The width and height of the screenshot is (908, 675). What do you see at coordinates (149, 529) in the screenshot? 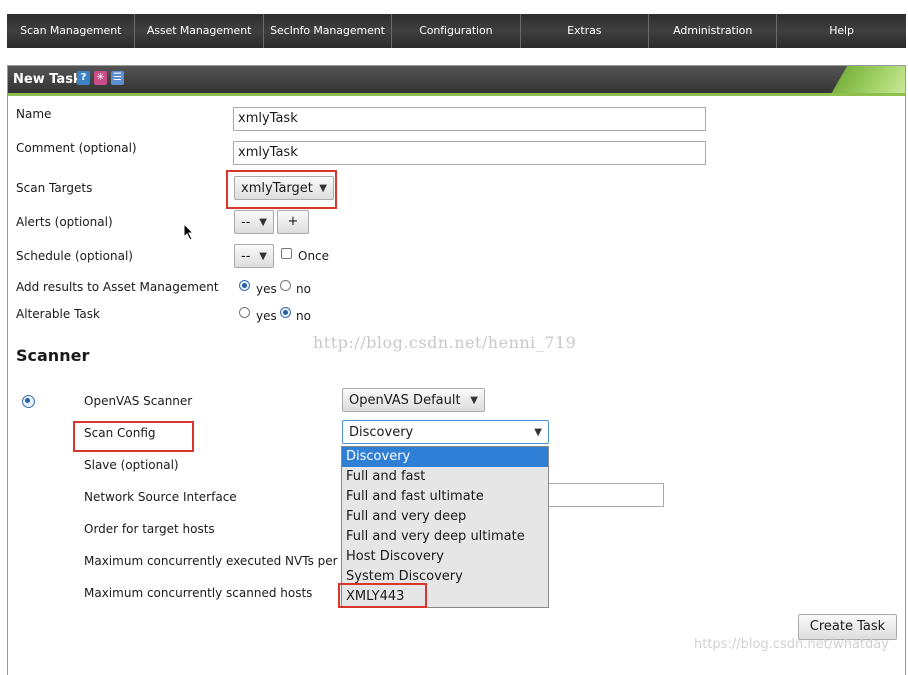
I see `target-order-label: Order for target hosts` at bounding box center [149, 529].